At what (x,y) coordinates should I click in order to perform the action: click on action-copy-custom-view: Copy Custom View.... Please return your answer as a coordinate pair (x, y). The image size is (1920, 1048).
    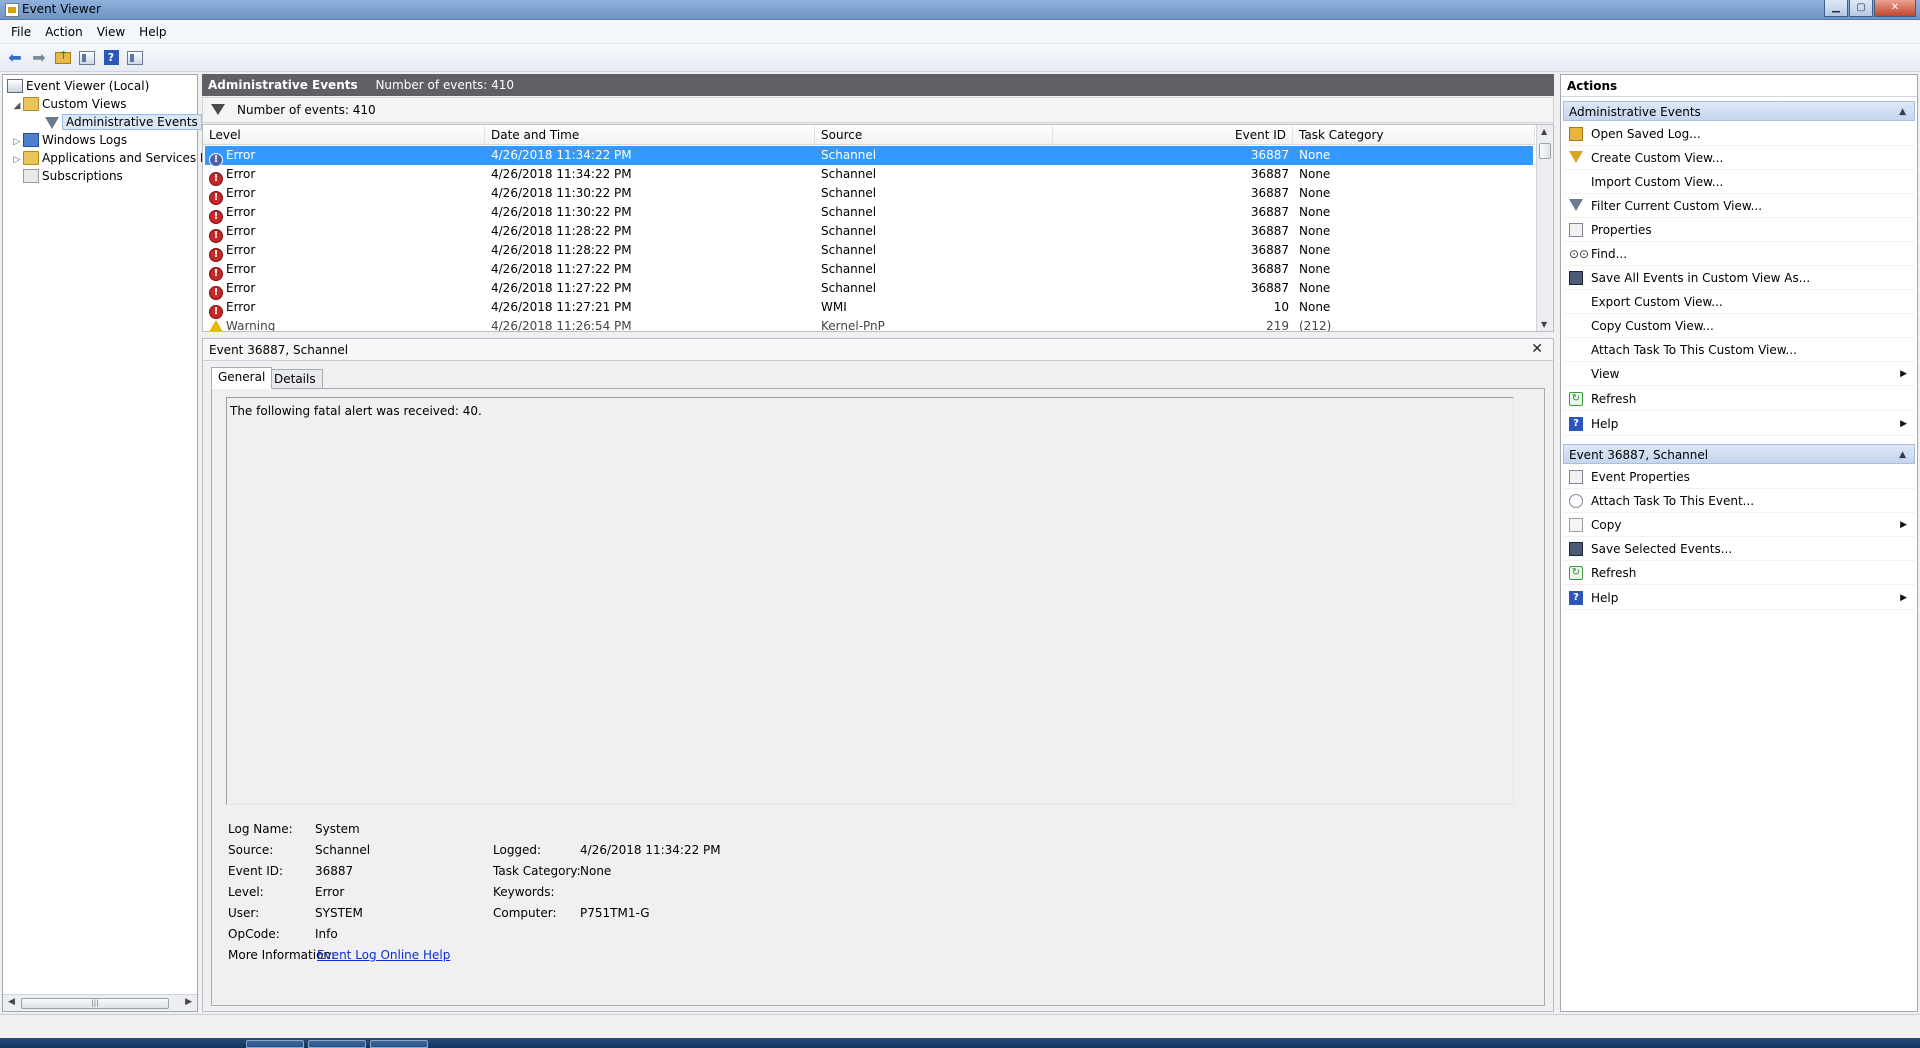
    Looking at the image, I should click on (1739, 326).